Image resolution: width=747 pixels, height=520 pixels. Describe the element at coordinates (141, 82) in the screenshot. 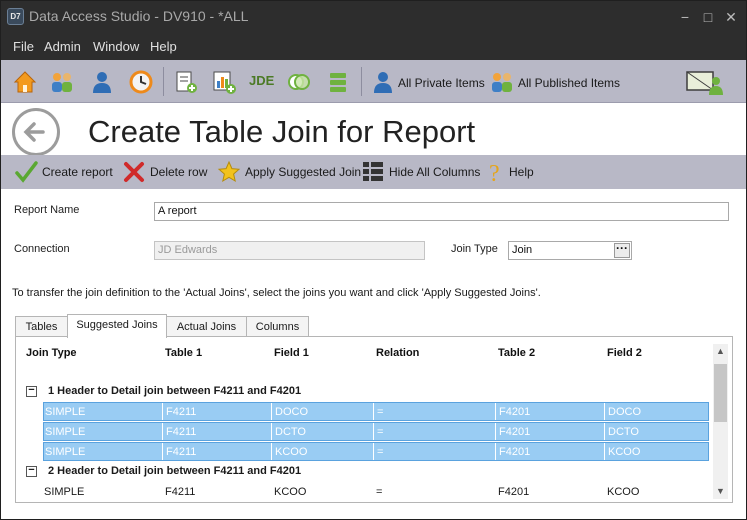

I see `clock-icon` at that location.